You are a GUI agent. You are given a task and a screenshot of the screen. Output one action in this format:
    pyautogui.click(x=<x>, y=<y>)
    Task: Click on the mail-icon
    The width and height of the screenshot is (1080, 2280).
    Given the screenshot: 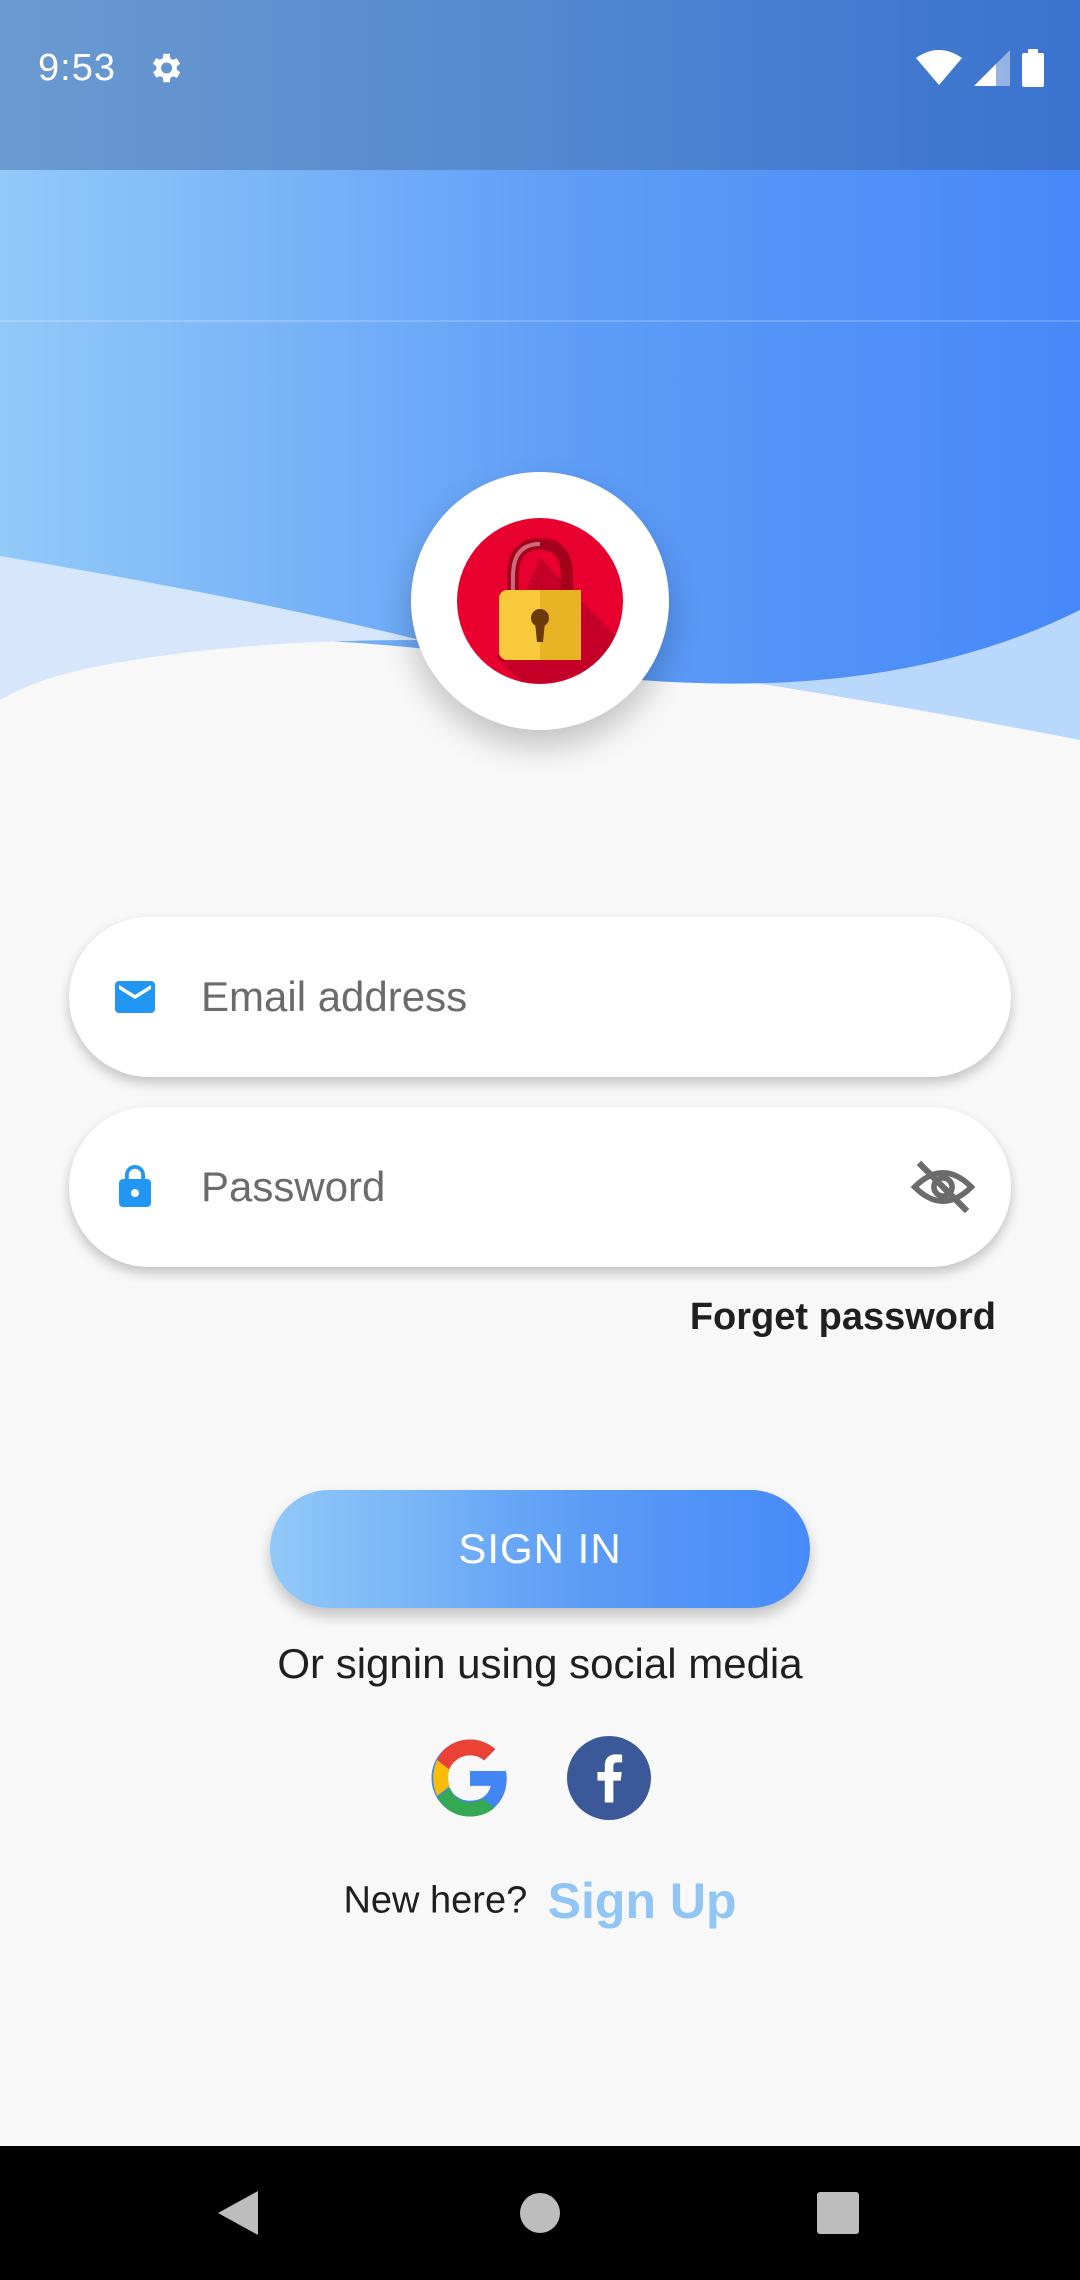 What is the action you would take?
    pyautogui.click(x=135, y=997)
    